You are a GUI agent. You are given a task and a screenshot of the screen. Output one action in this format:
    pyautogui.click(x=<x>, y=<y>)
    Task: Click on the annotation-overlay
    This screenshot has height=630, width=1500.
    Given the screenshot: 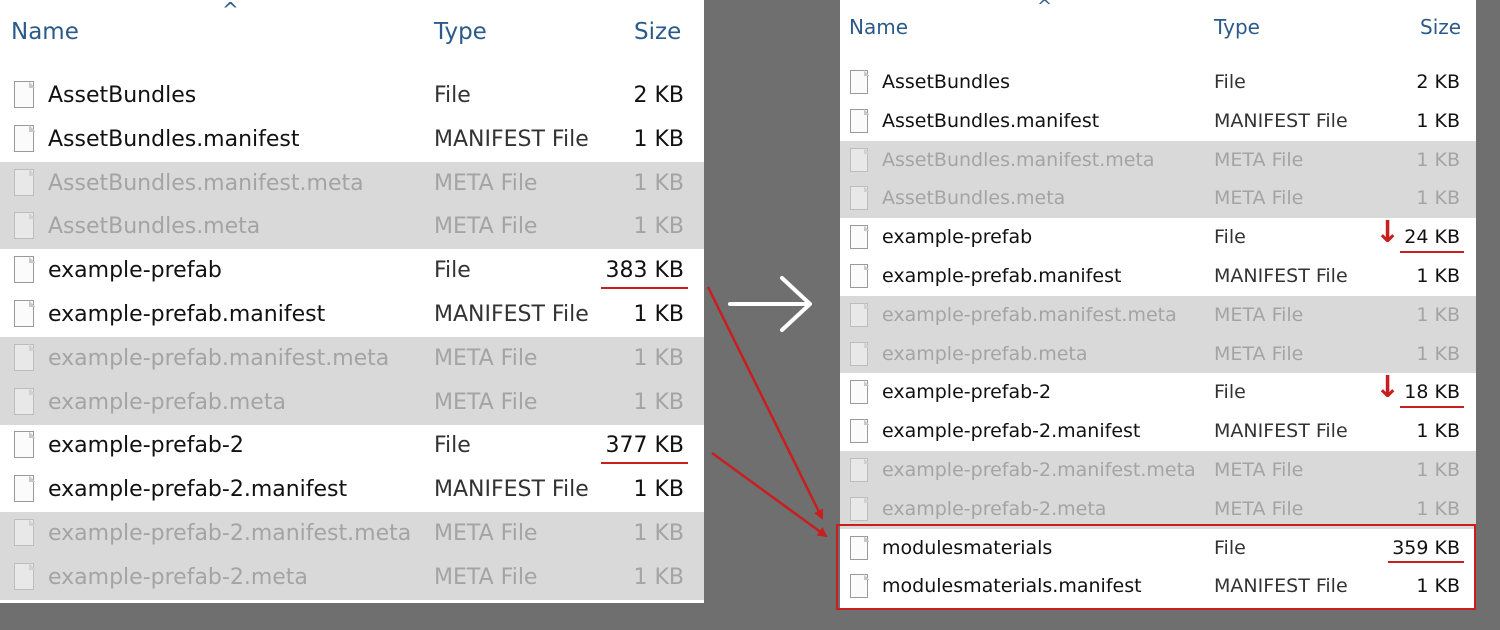 What is the action you would take?
    pyautogui.click(x=767, y=407)
    